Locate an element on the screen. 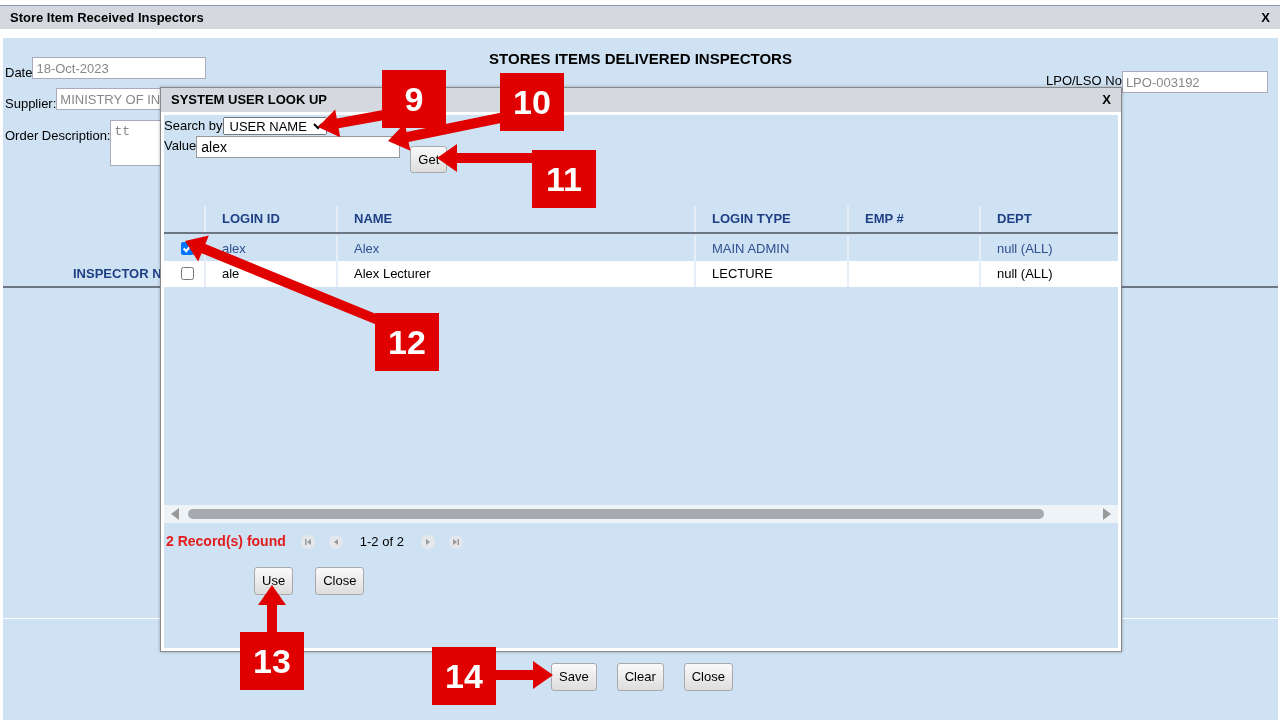  callout-number: 9 is located at coordinates (414, 99).